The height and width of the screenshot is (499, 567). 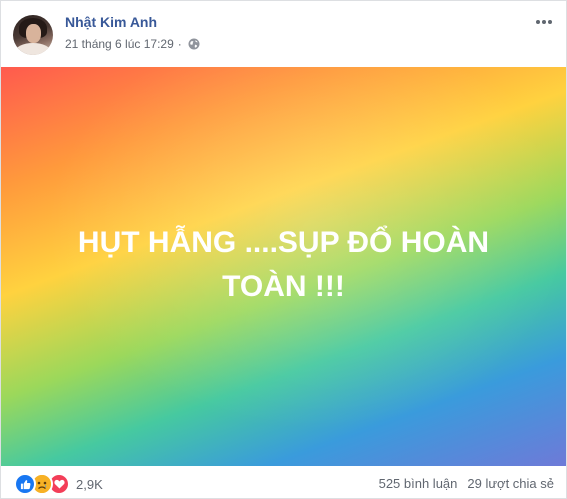 What do you see at coordinates (283, 482) in the screenshot?
I see `post-footer: 2,9K 525 bình luận 29 lượt chia sẻ` at bounding box center [283, 482].